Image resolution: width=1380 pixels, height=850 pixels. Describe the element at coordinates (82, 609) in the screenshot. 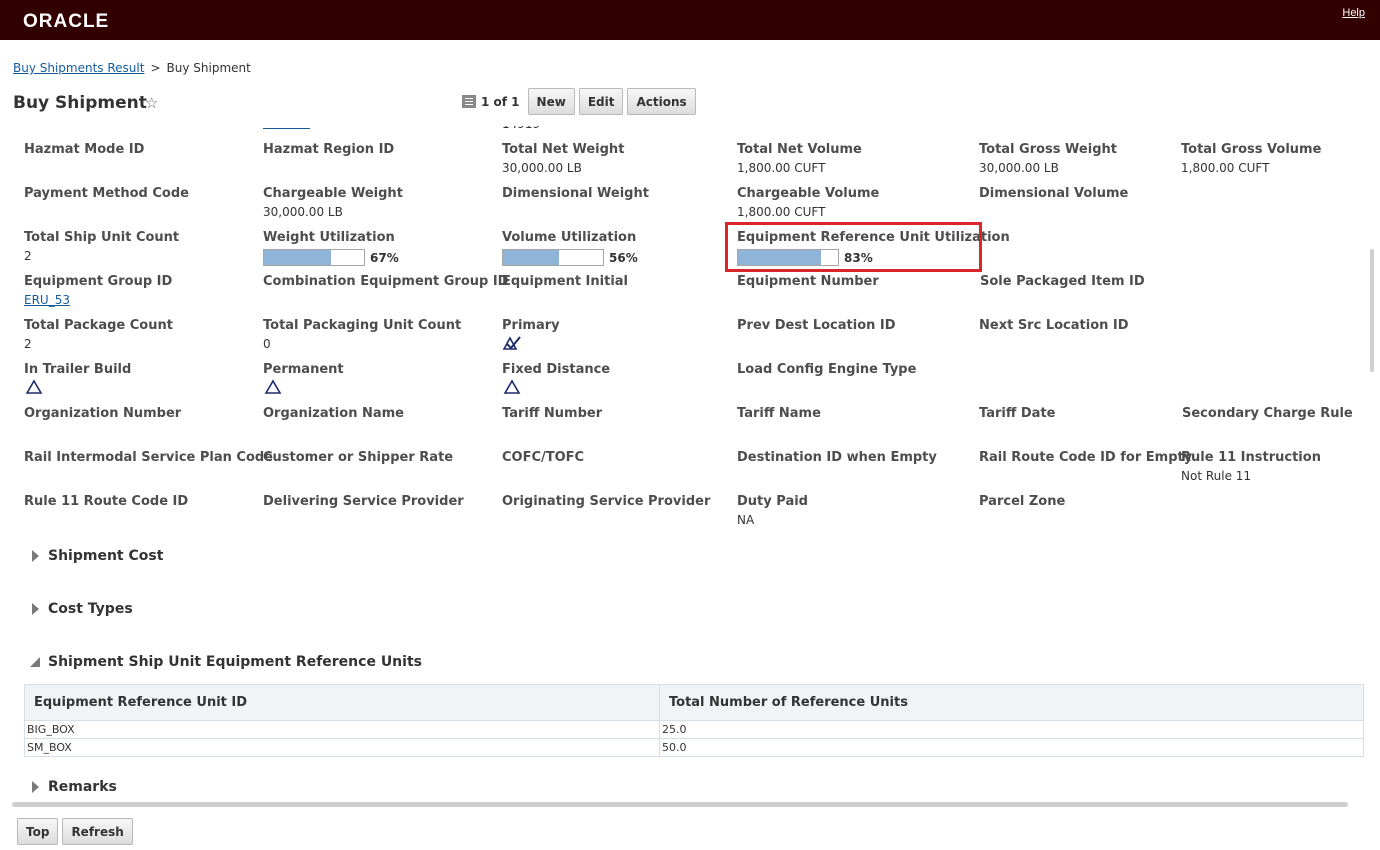

I see `section-cost-types: Cost Types` at that location.